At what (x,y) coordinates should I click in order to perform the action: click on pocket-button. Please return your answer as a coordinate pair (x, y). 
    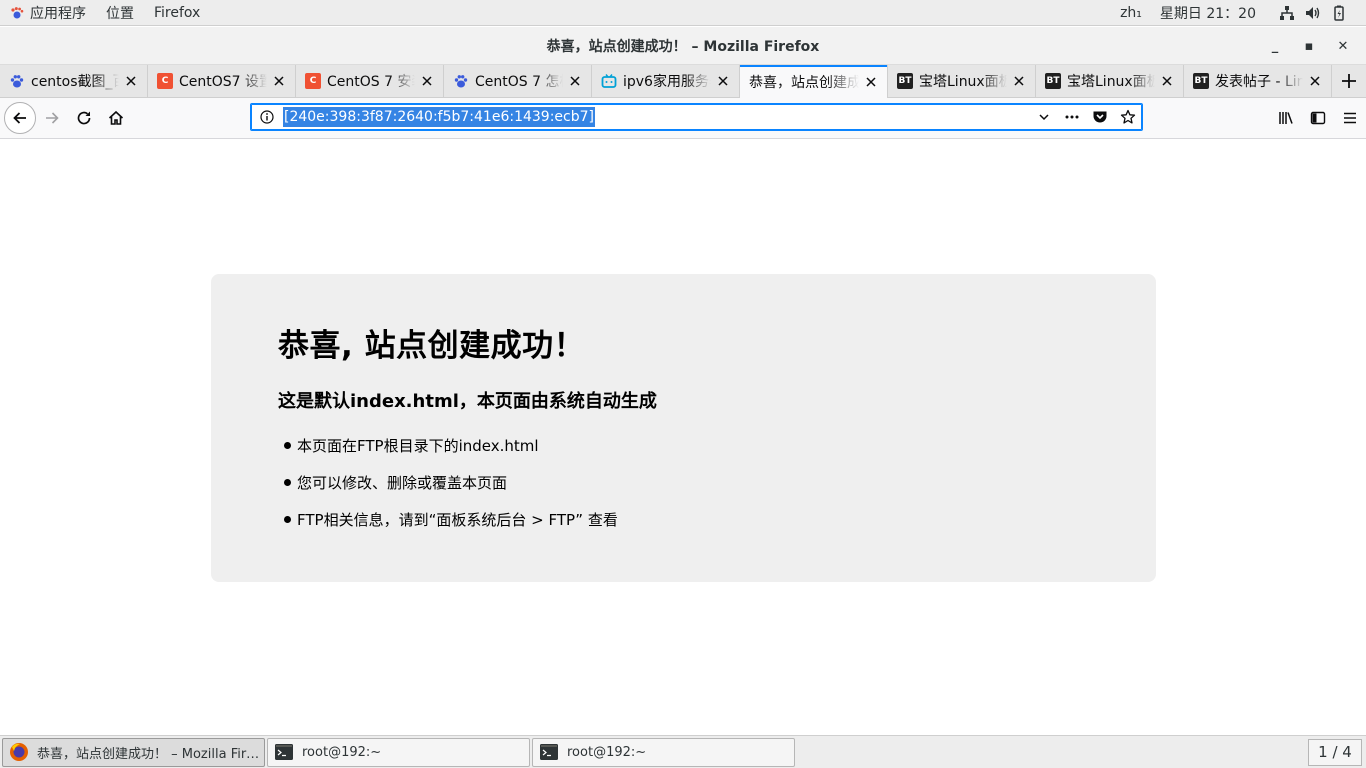
    Looking at the image, I should click on (1100, 117).